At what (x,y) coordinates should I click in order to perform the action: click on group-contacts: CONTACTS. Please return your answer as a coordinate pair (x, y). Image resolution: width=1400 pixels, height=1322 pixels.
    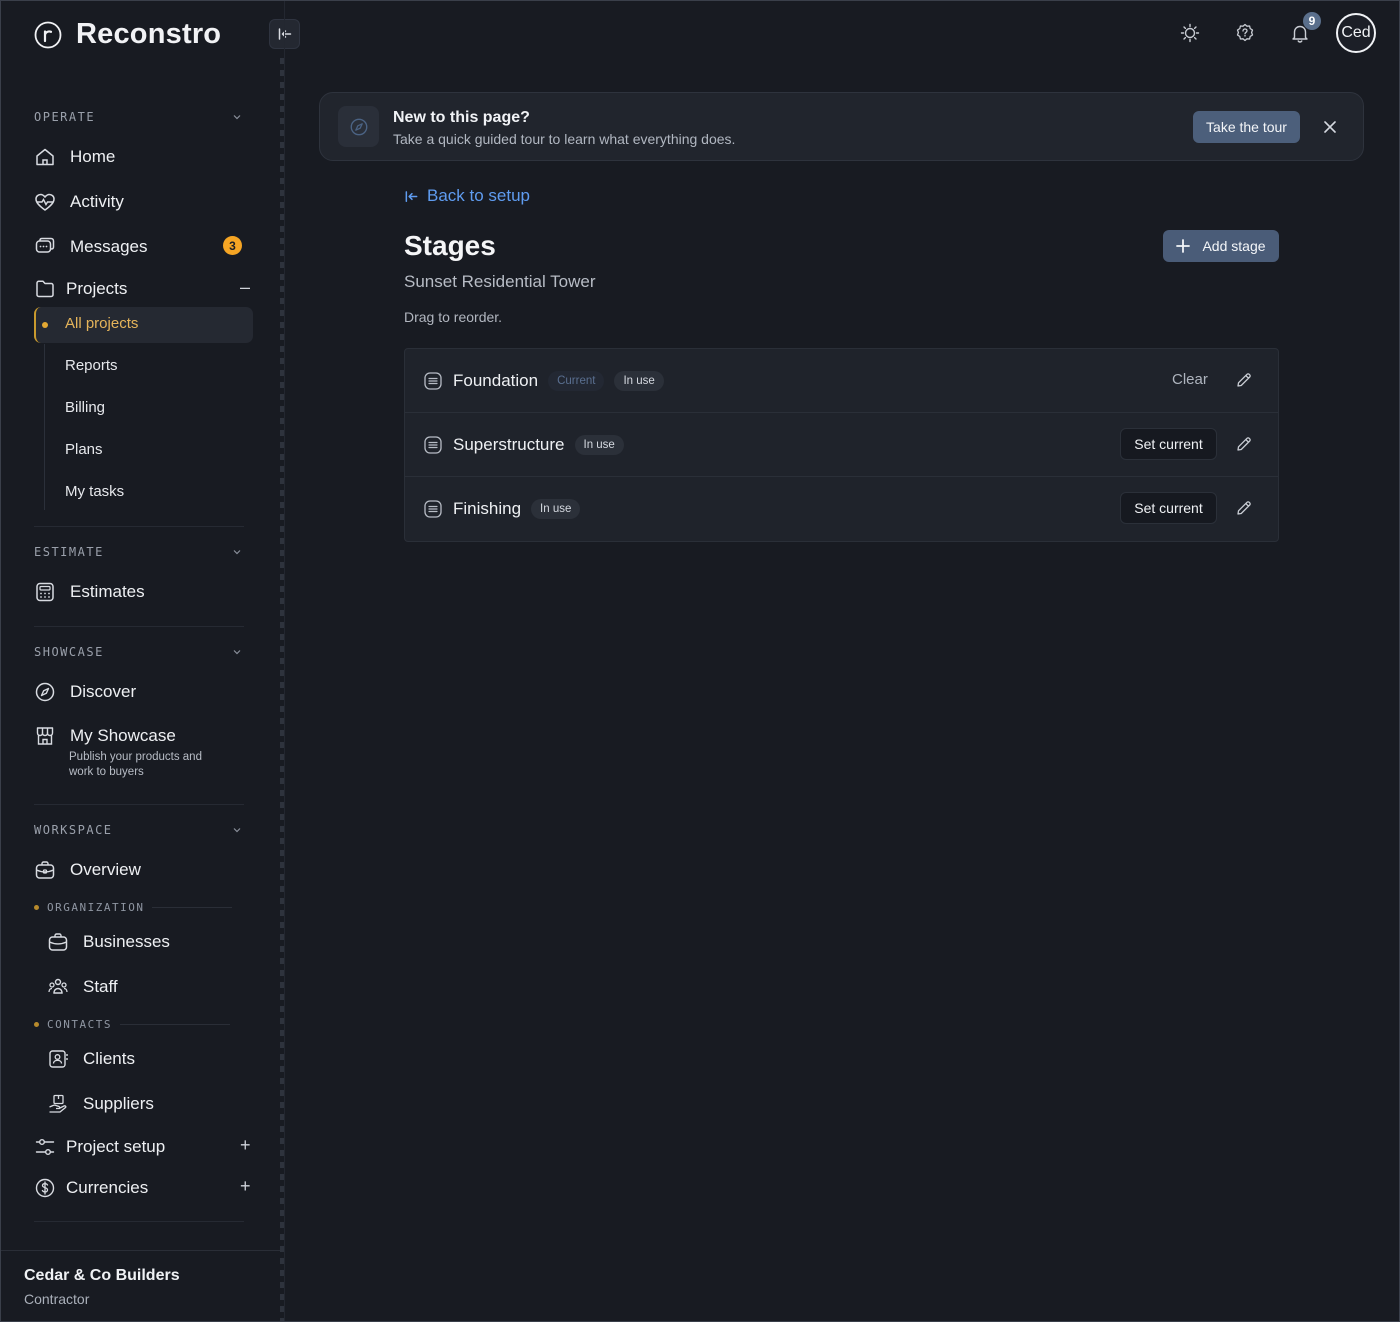
    Looking at the image, I should click on (132, 1024).